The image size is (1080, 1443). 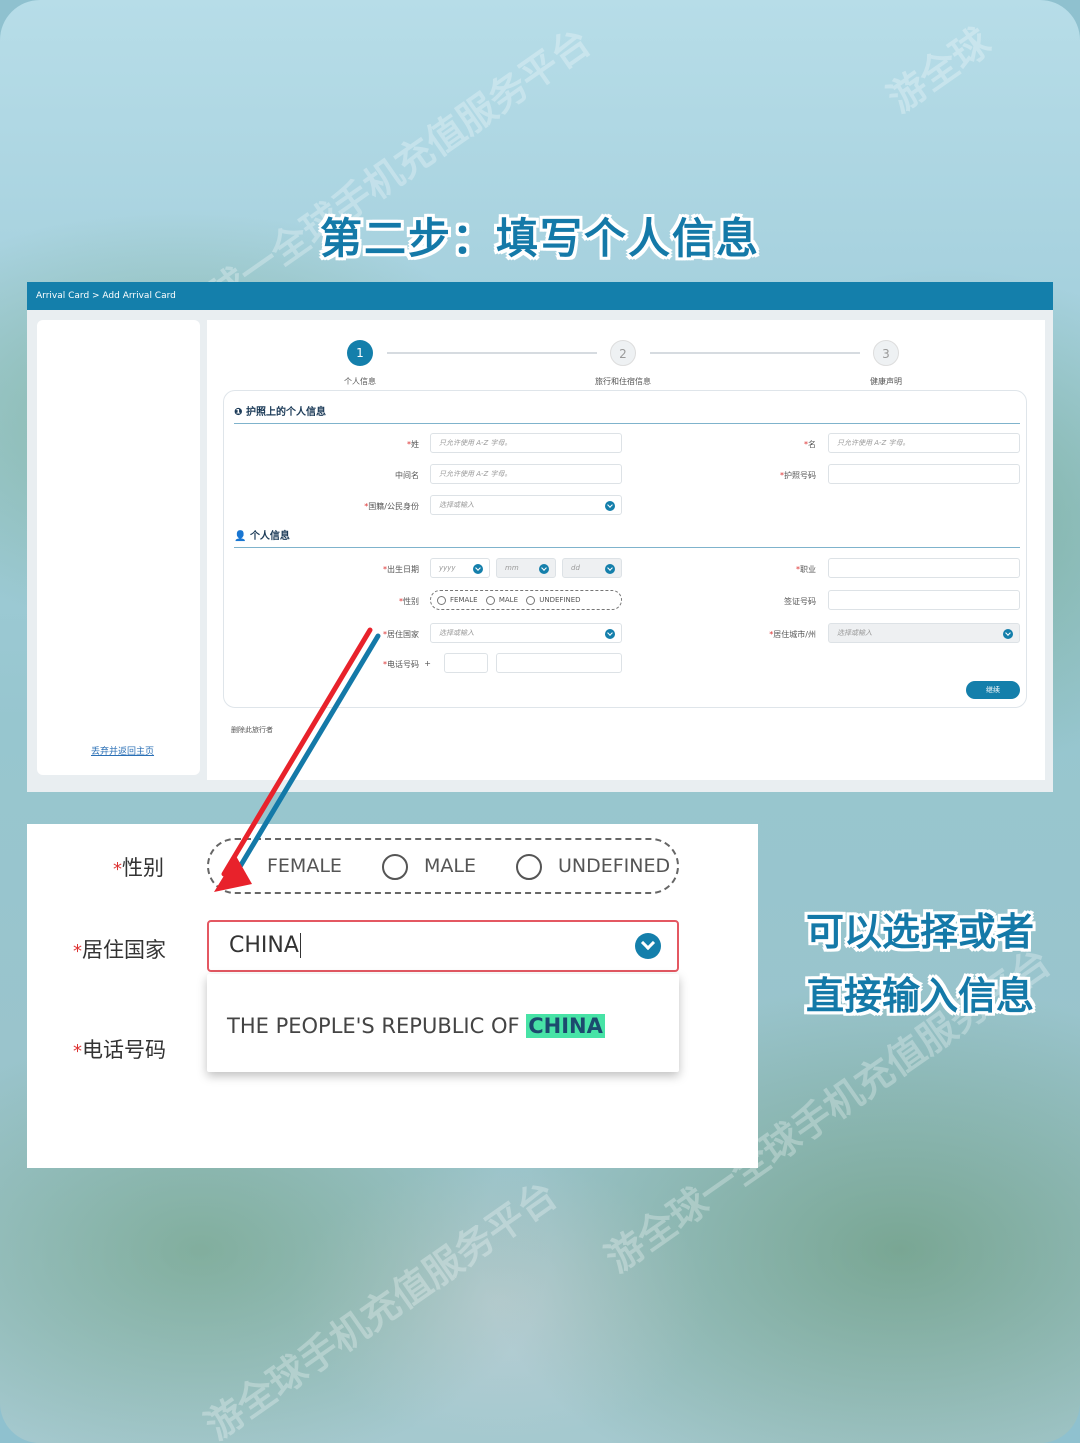 I want to click on visa-no-input, so click(x=924, y=600).